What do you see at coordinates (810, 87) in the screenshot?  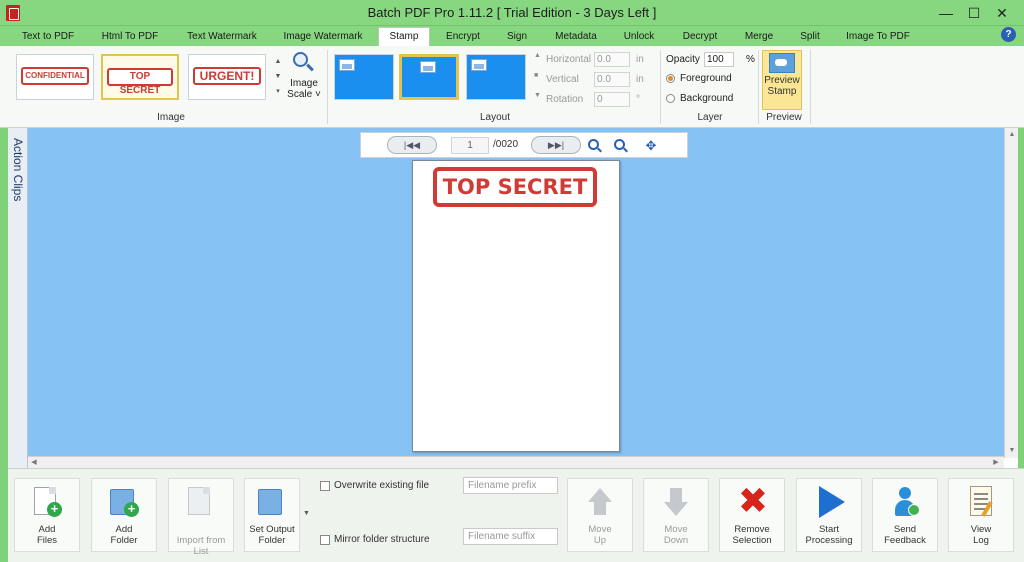 I see `group-divider` at bounding box center [810, 87].